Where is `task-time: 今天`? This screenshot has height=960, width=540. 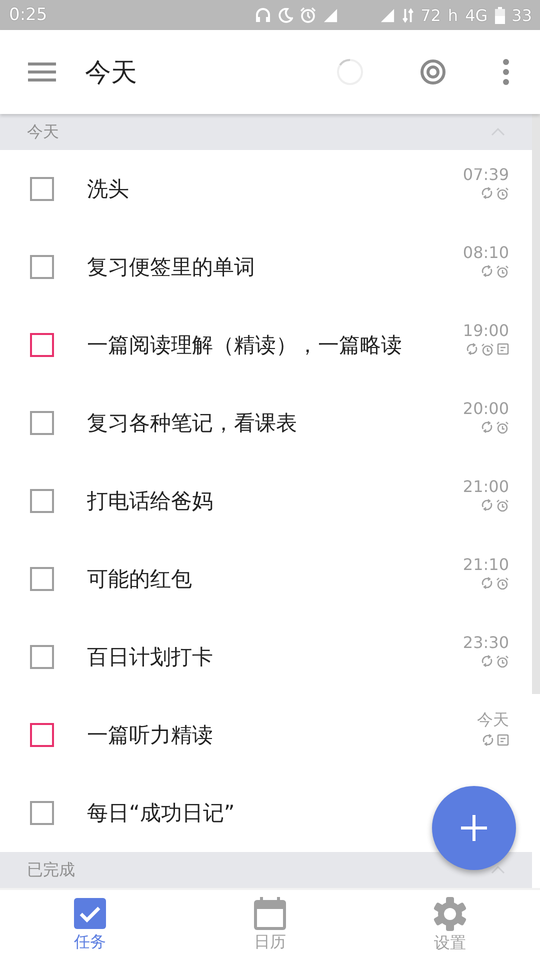 task-time: 今天 is located at coordinates (493, 720).